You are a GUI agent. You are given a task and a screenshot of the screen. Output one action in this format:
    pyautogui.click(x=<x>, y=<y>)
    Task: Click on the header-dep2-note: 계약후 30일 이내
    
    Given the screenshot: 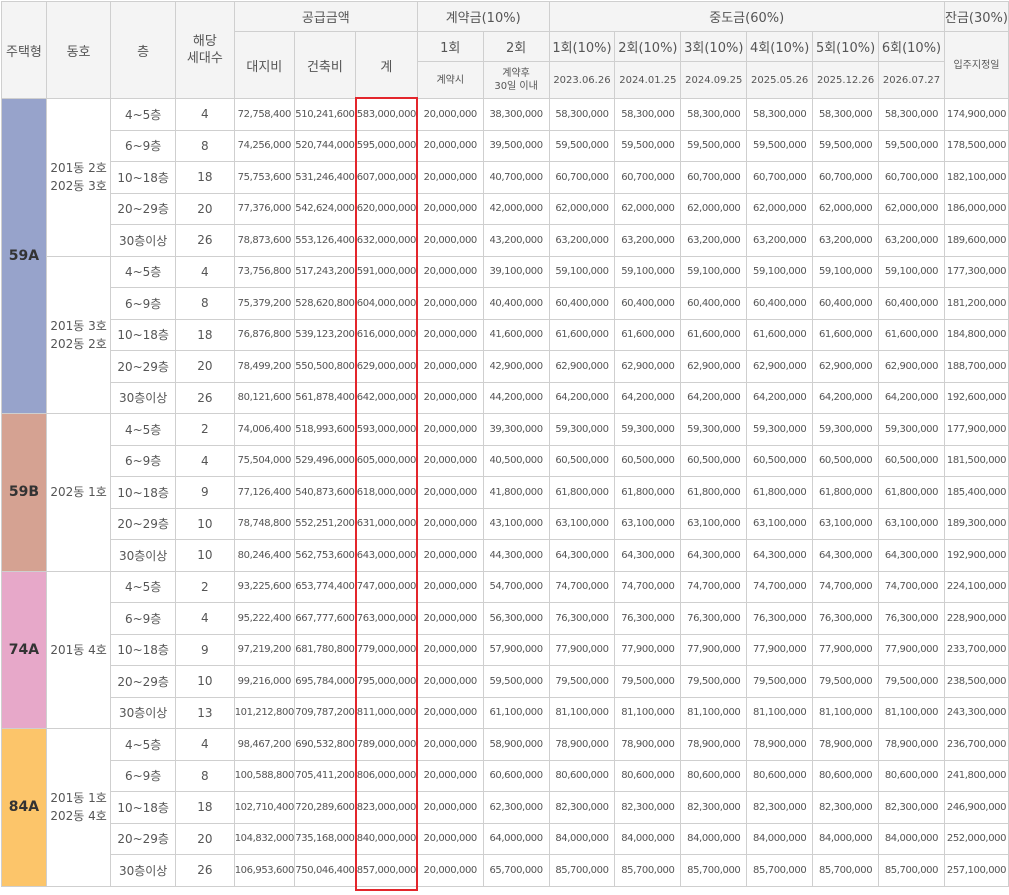 What is the action you would take?
    pyautogui.click(x=516, y=80)
    